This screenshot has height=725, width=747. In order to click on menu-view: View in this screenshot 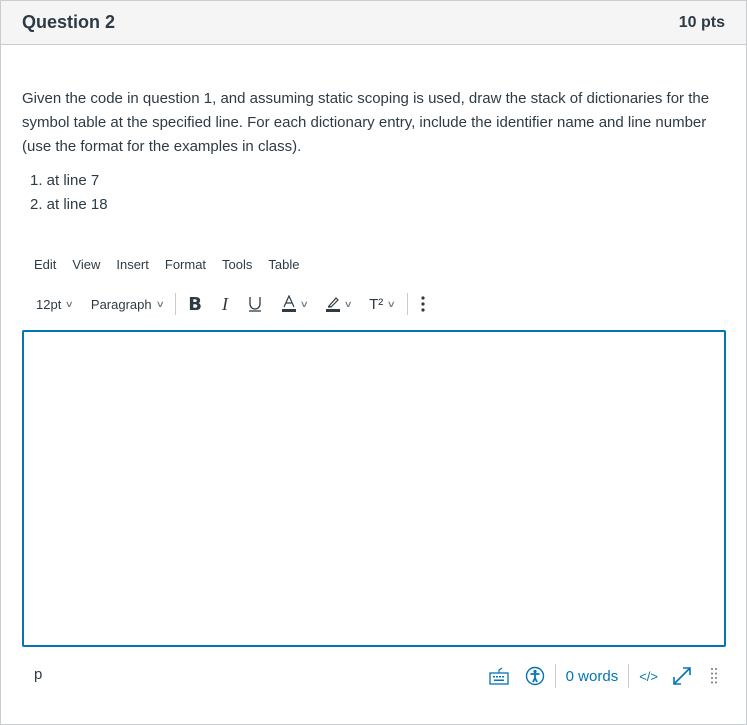, I will do `click(86, 264)`.